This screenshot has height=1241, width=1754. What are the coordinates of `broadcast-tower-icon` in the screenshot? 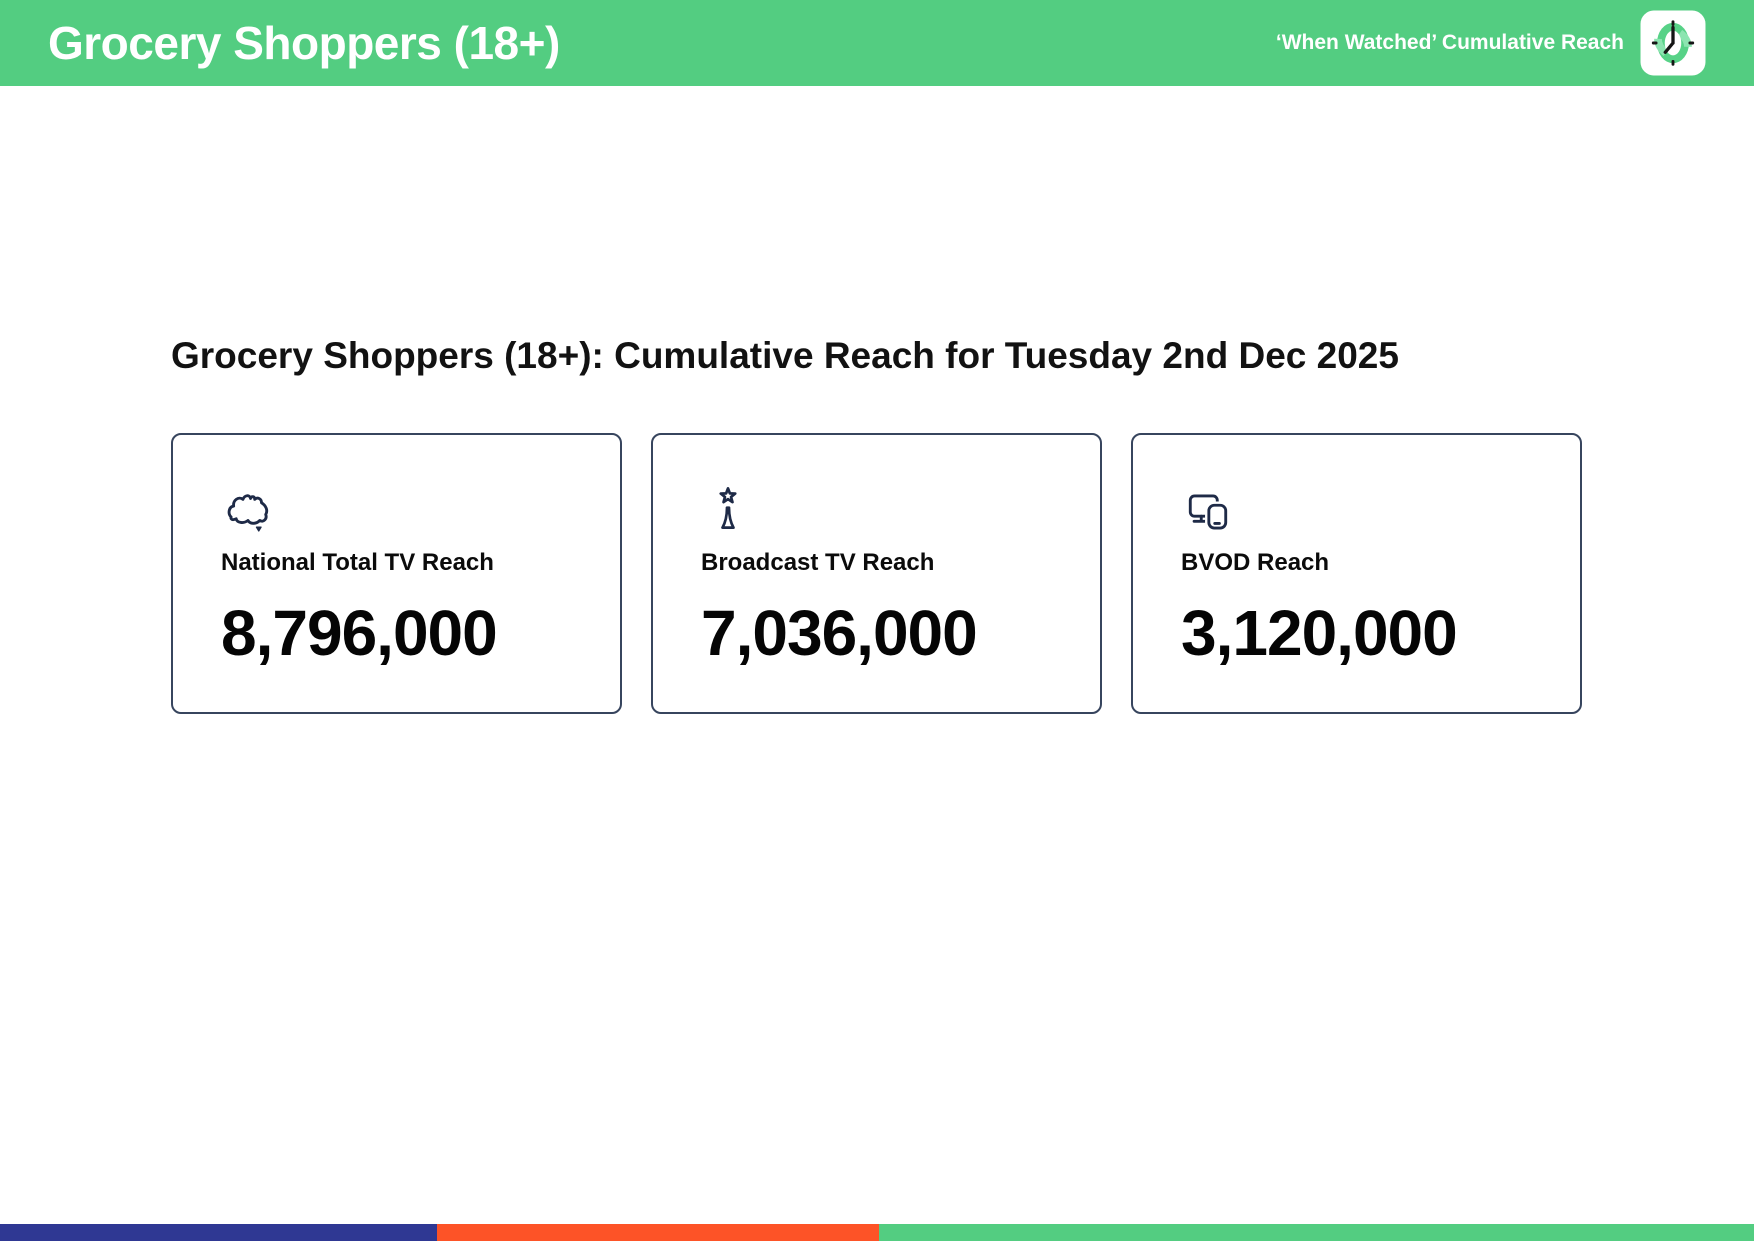 It's located at (728, 508).